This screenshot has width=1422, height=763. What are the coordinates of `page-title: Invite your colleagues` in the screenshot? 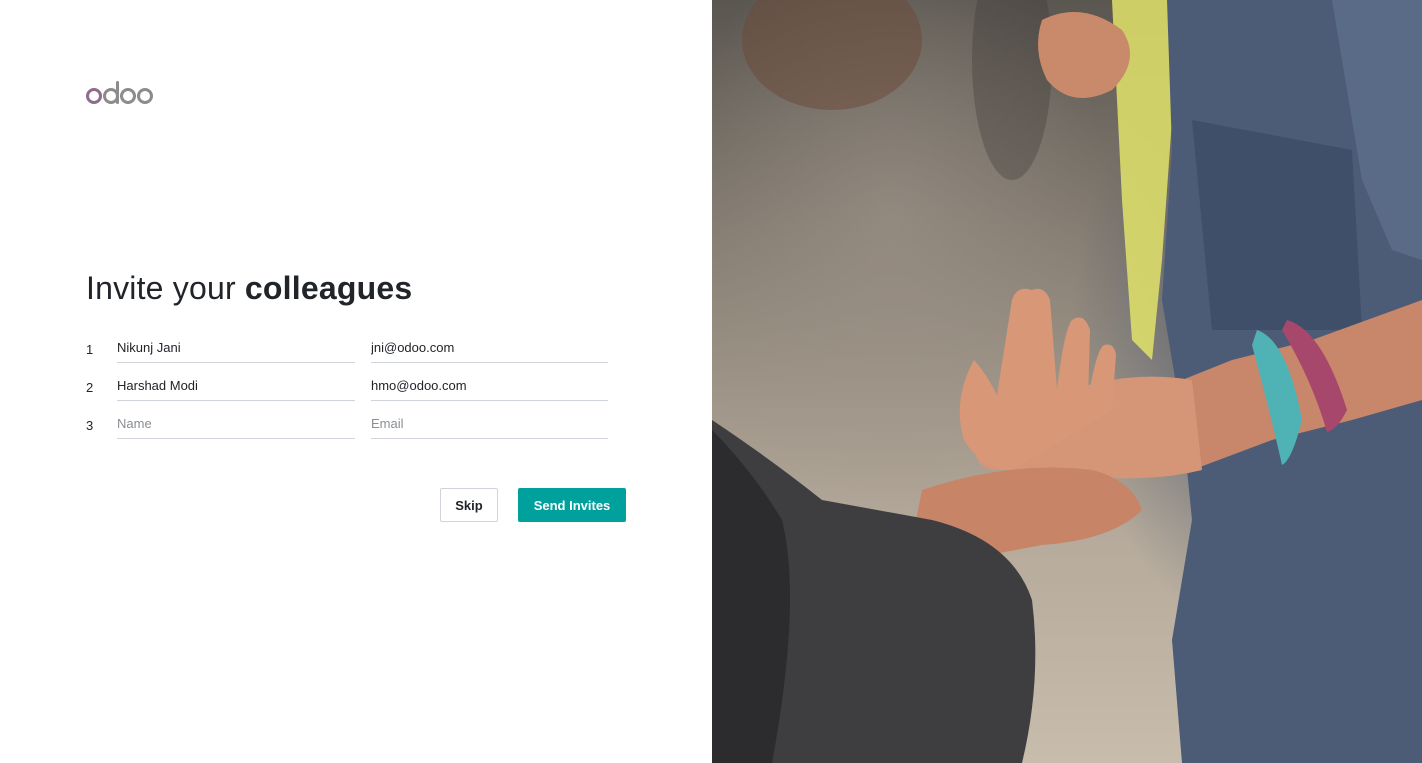 It's located at (249, 288).